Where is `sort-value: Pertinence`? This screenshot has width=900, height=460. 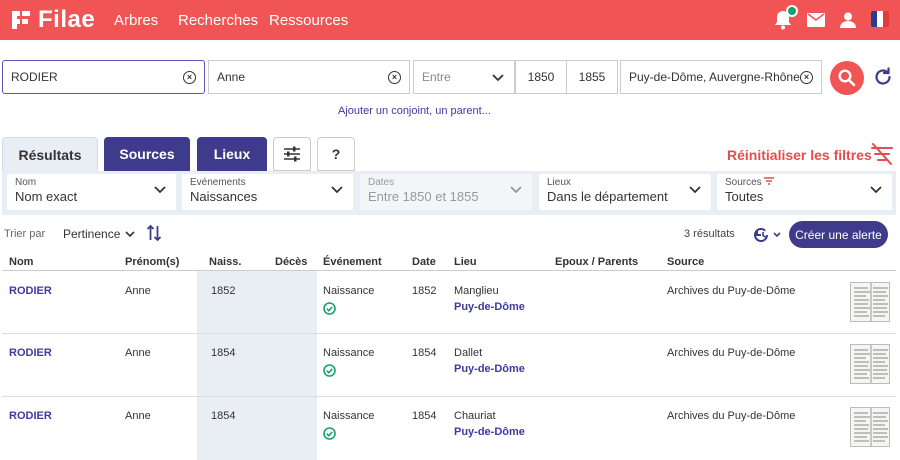
sort-value: Pertinence is located at coordinates (92, 234).